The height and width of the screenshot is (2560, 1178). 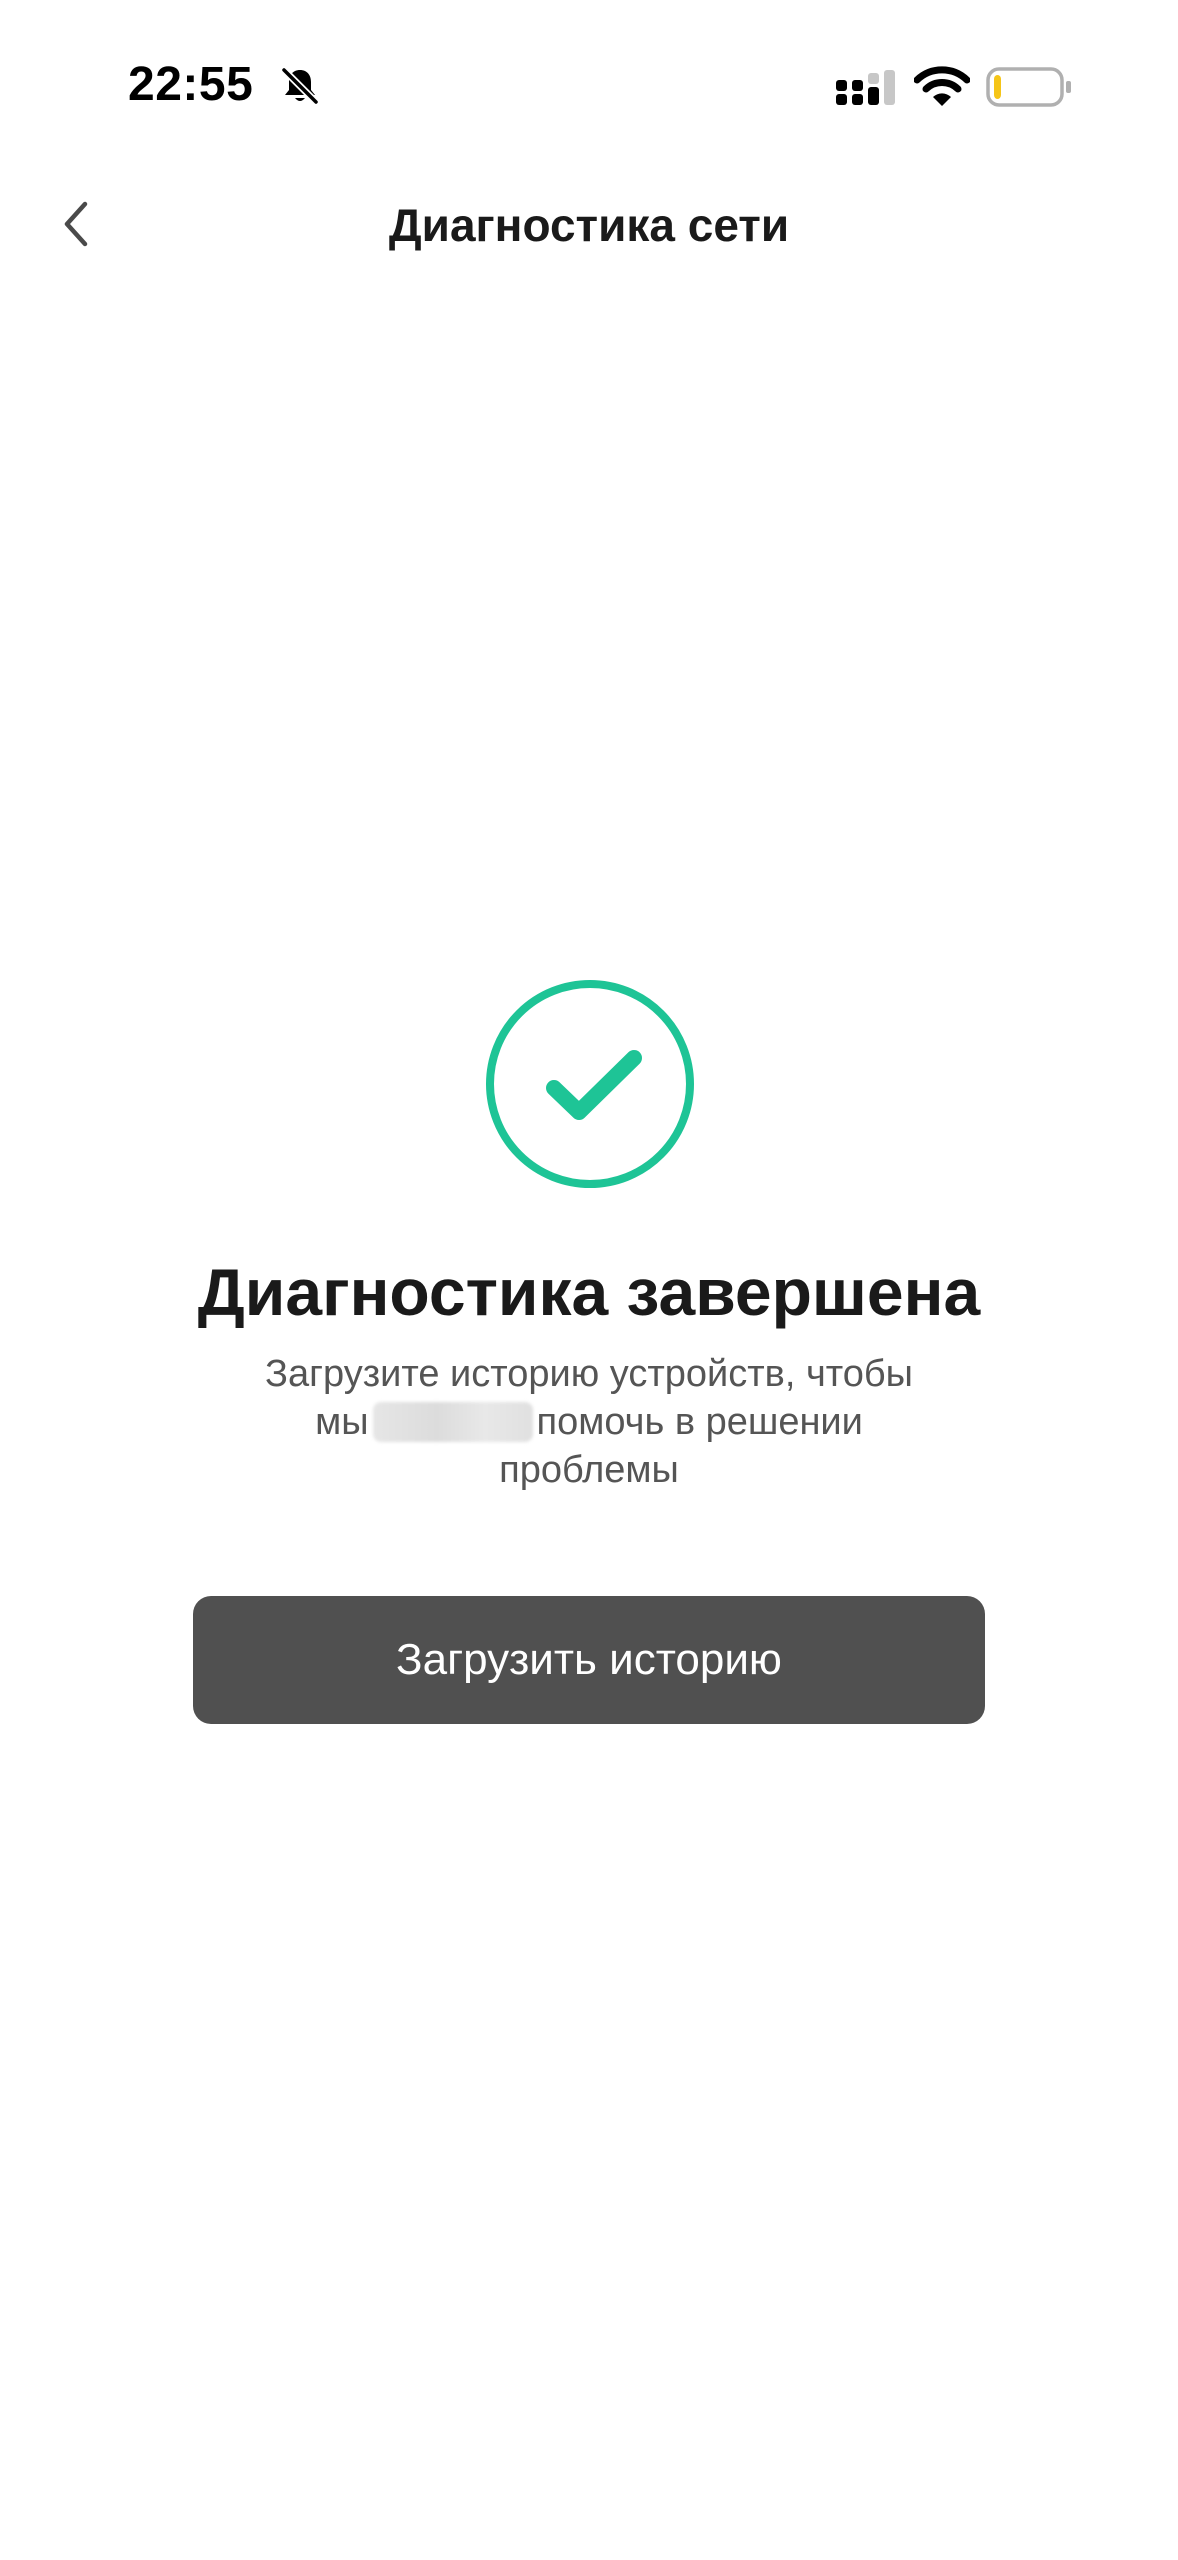 I want to click on upload-history-button: Загрузить историю, so click(x=589, y=1660).